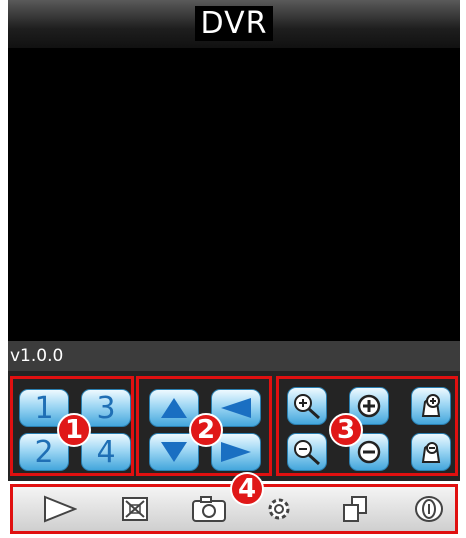 The width and height of the screenshot is (466, 538). I want to click on app-title-text: DVR, so click(234, 23).